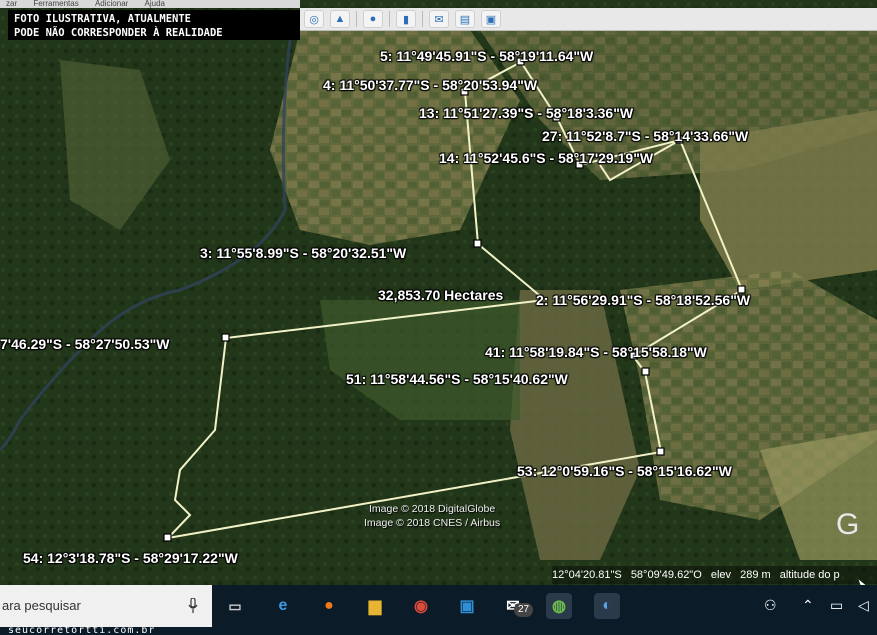 The image size is (877, 635). Describe the element at coordinates (438, 630) in the screenshot. I see `site-watermark: seucorretortti.com.br` at that location.